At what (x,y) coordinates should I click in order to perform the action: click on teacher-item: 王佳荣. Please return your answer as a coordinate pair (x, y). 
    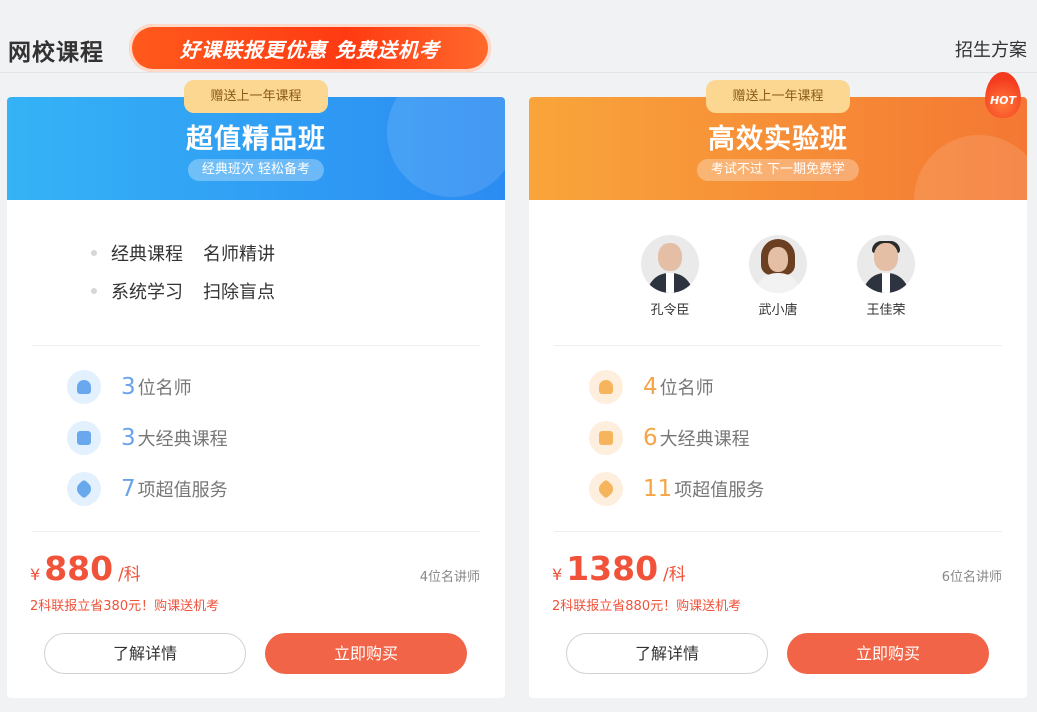
    Looking at the image, I should click on (886, 276).